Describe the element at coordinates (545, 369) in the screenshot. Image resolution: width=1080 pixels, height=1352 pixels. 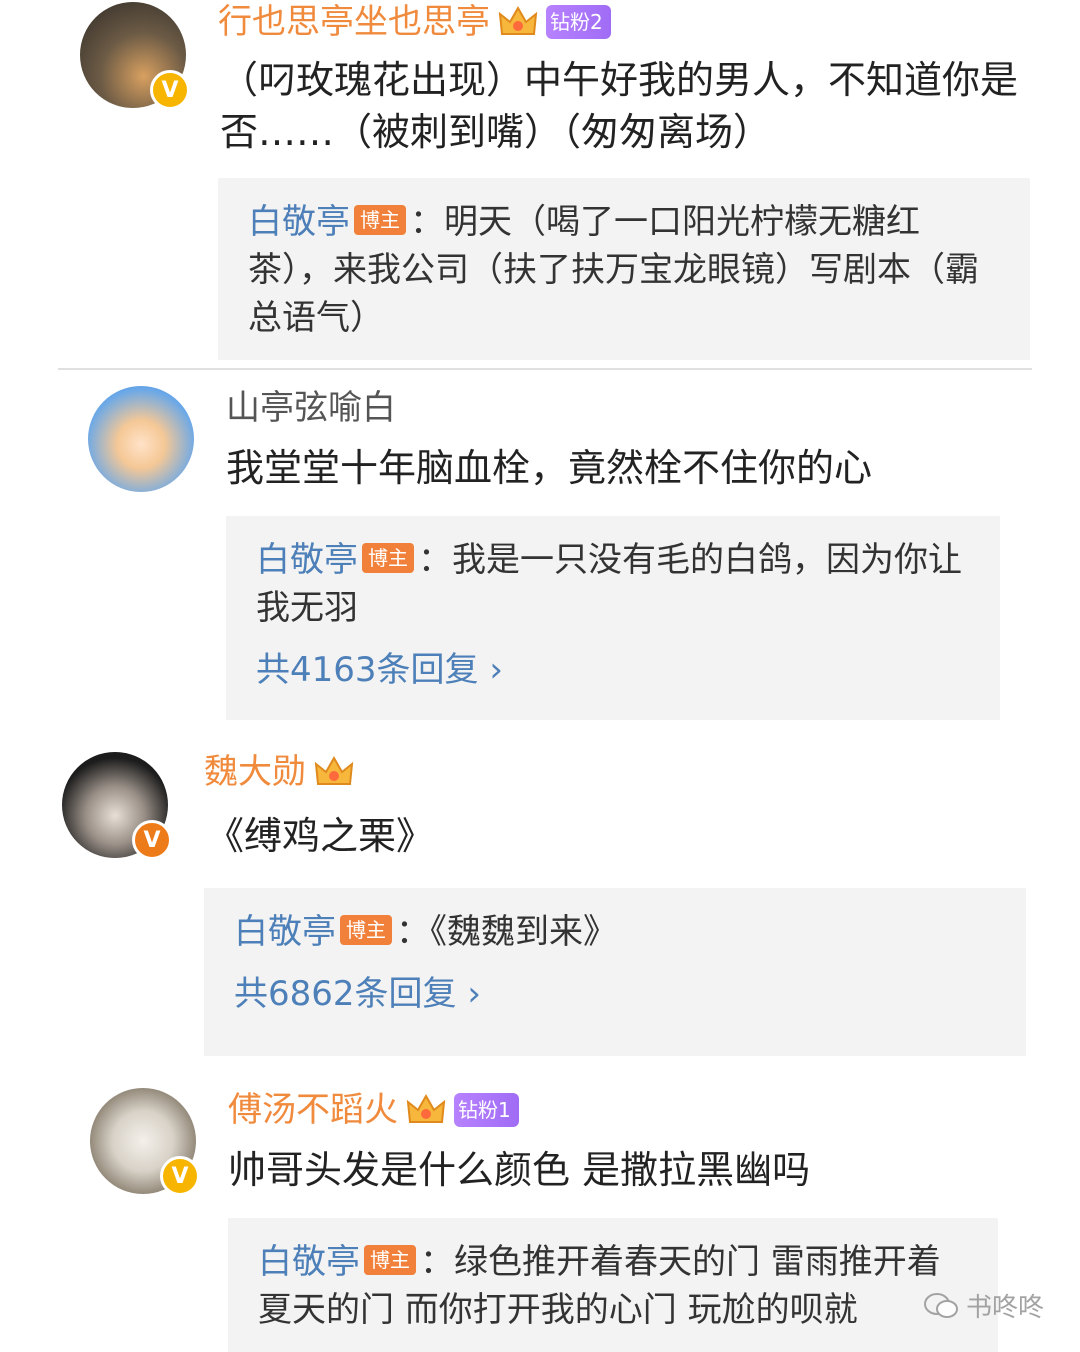
I see `divider` at that location.